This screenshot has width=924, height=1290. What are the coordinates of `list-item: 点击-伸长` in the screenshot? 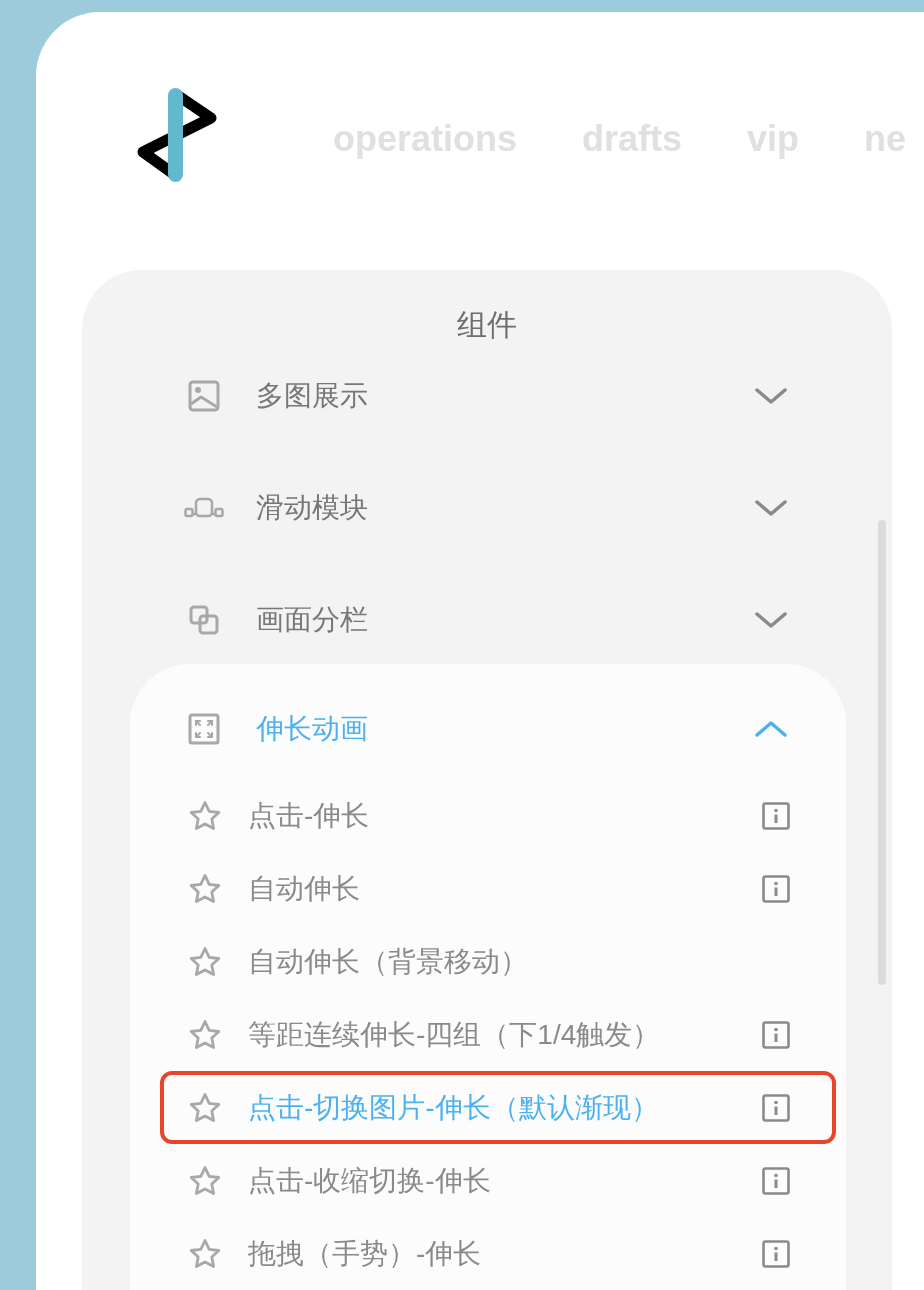 It's located at (309, 815).